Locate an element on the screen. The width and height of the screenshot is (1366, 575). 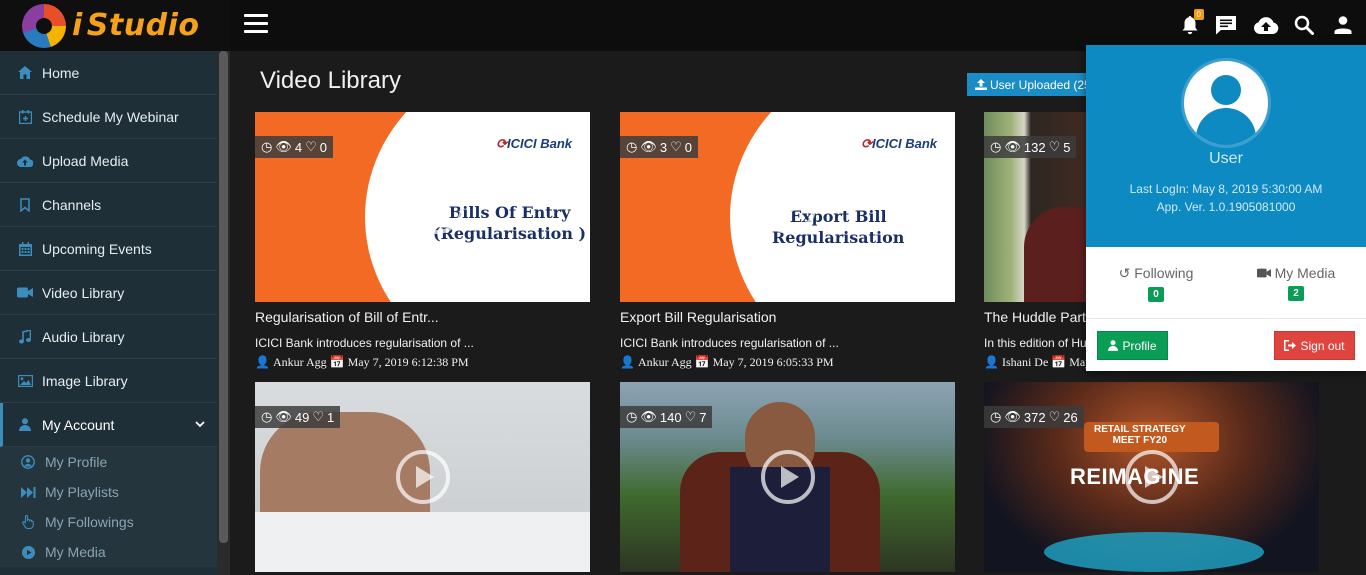
profile-stats: ↺ Following 0 My Media 2 is located at coordinates (1226, 283).